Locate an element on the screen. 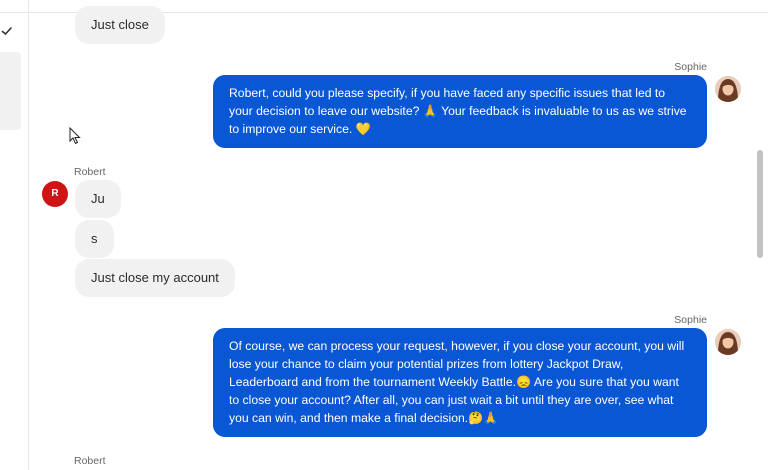  message-bubble-robert: Just close is located at coordinates (120, 25).